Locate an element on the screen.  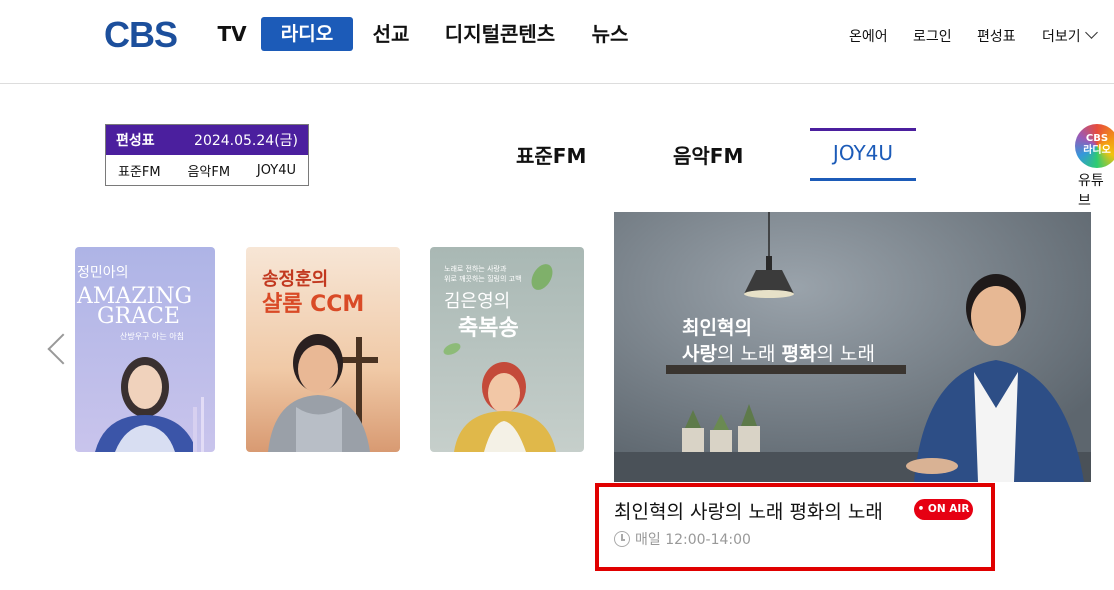
program-card-shalom-ccm: 송정훈의 샬롬 CCM is located at coordinates (323, 349).